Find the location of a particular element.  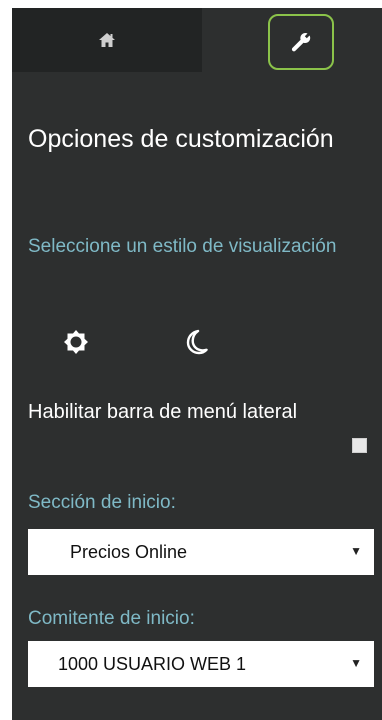

wrench-icon is located at coordinates (301, 42).